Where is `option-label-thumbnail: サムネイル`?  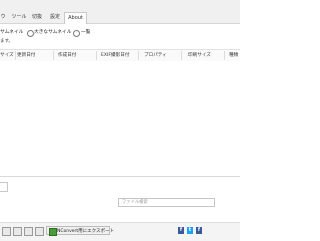
option-label-thumbnail: サムネイル is located at coordinates (12, 32).